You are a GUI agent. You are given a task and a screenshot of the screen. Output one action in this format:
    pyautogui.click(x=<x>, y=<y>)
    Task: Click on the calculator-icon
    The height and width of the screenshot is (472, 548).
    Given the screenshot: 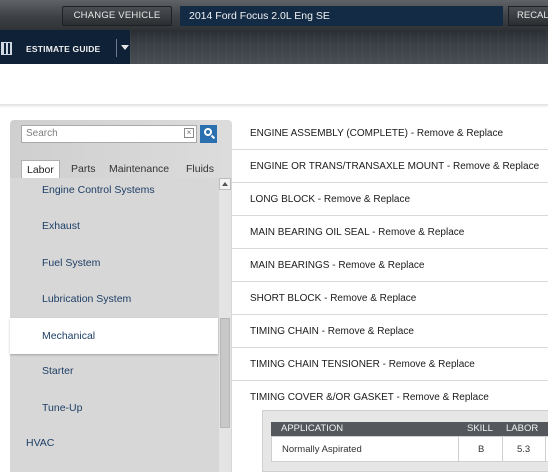 What is the action you would take?
    pyautogui.click(x=6, y=48)
    